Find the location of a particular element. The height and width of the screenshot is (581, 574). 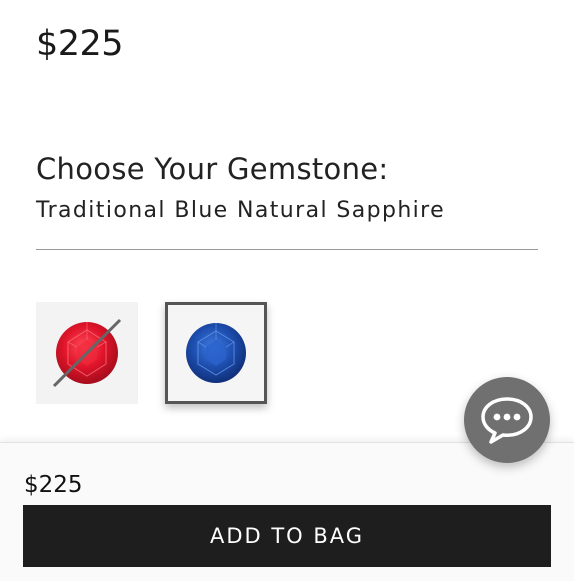

chat-button is located at coordinates (507, 420).